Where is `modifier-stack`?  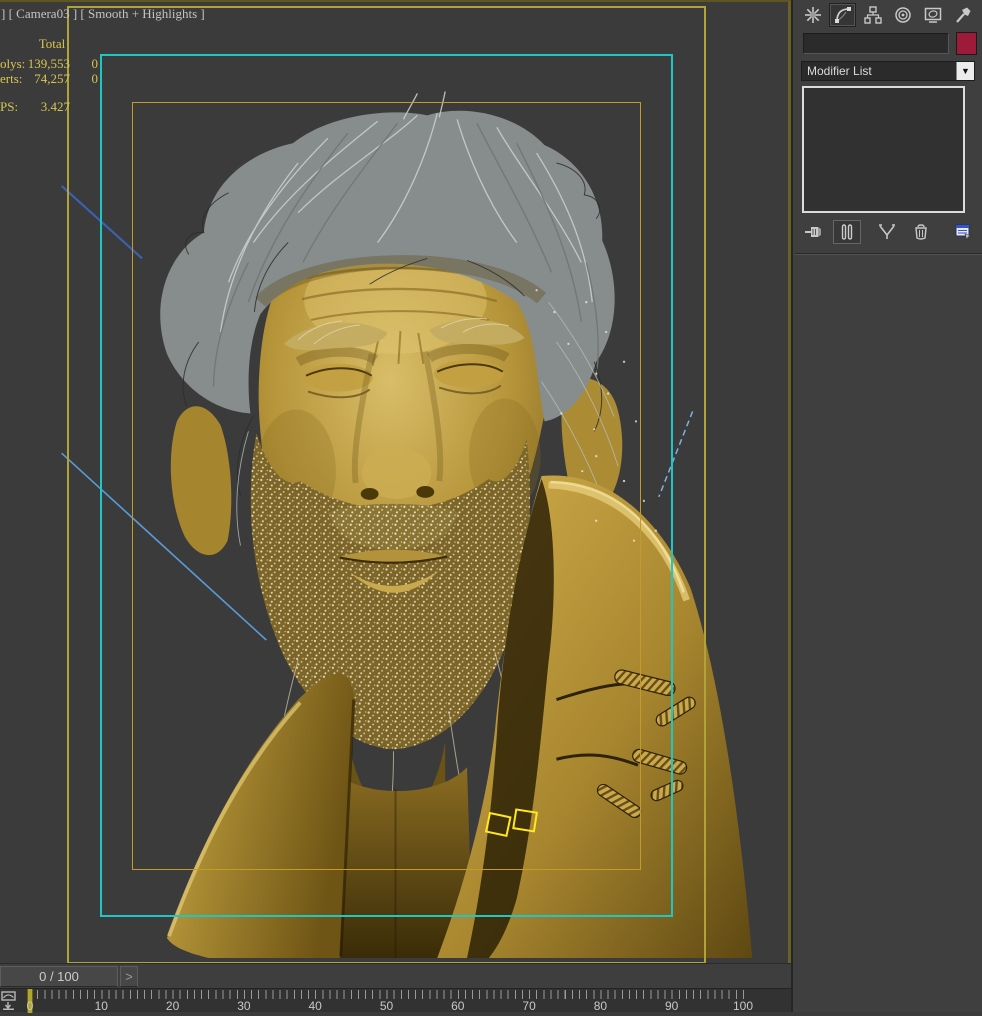 modifier-stack is located at coordinates (883, 149).